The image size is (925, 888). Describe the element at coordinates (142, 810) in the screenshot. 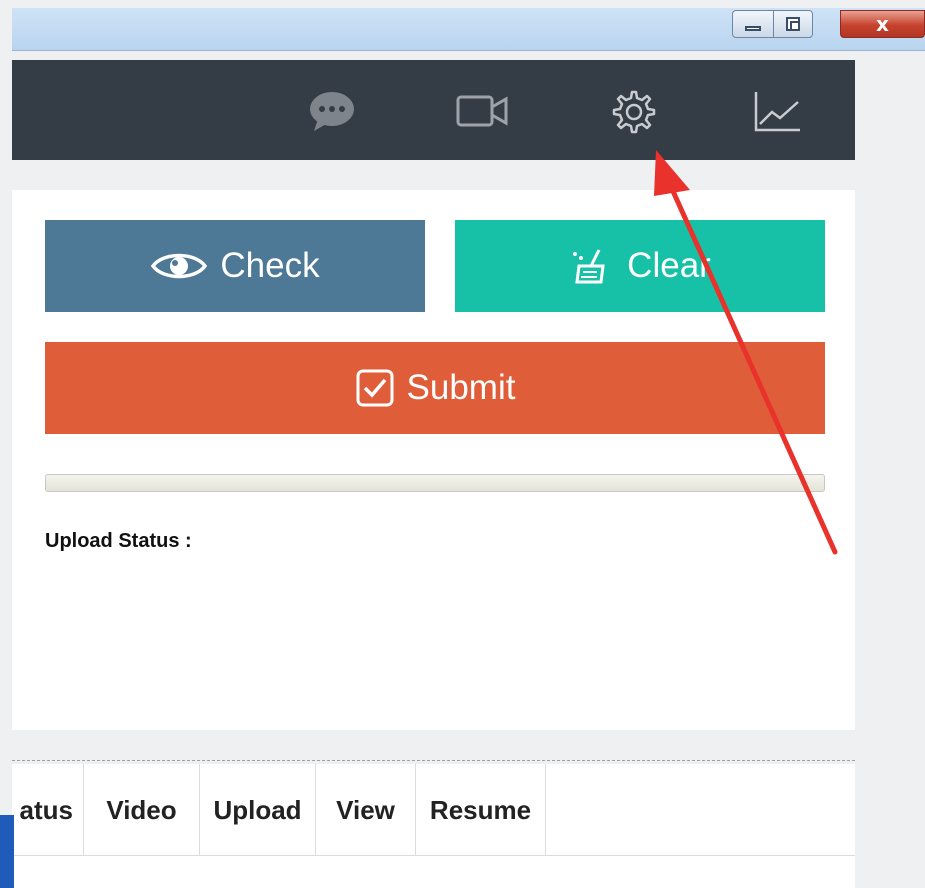

I see `column-header-video: Video` at that location.